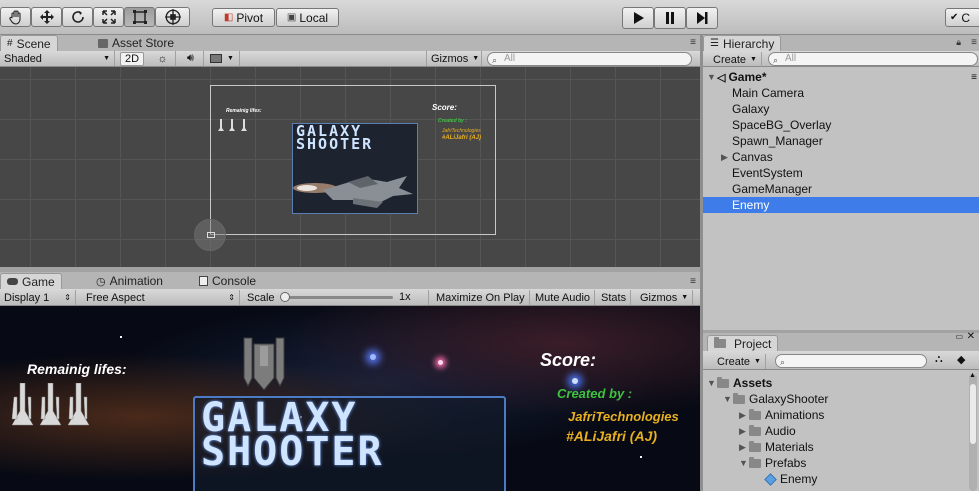 This screenshot has height=491, width=979. I want to click on toggle-2d-button: 2D, so click(132, 59).